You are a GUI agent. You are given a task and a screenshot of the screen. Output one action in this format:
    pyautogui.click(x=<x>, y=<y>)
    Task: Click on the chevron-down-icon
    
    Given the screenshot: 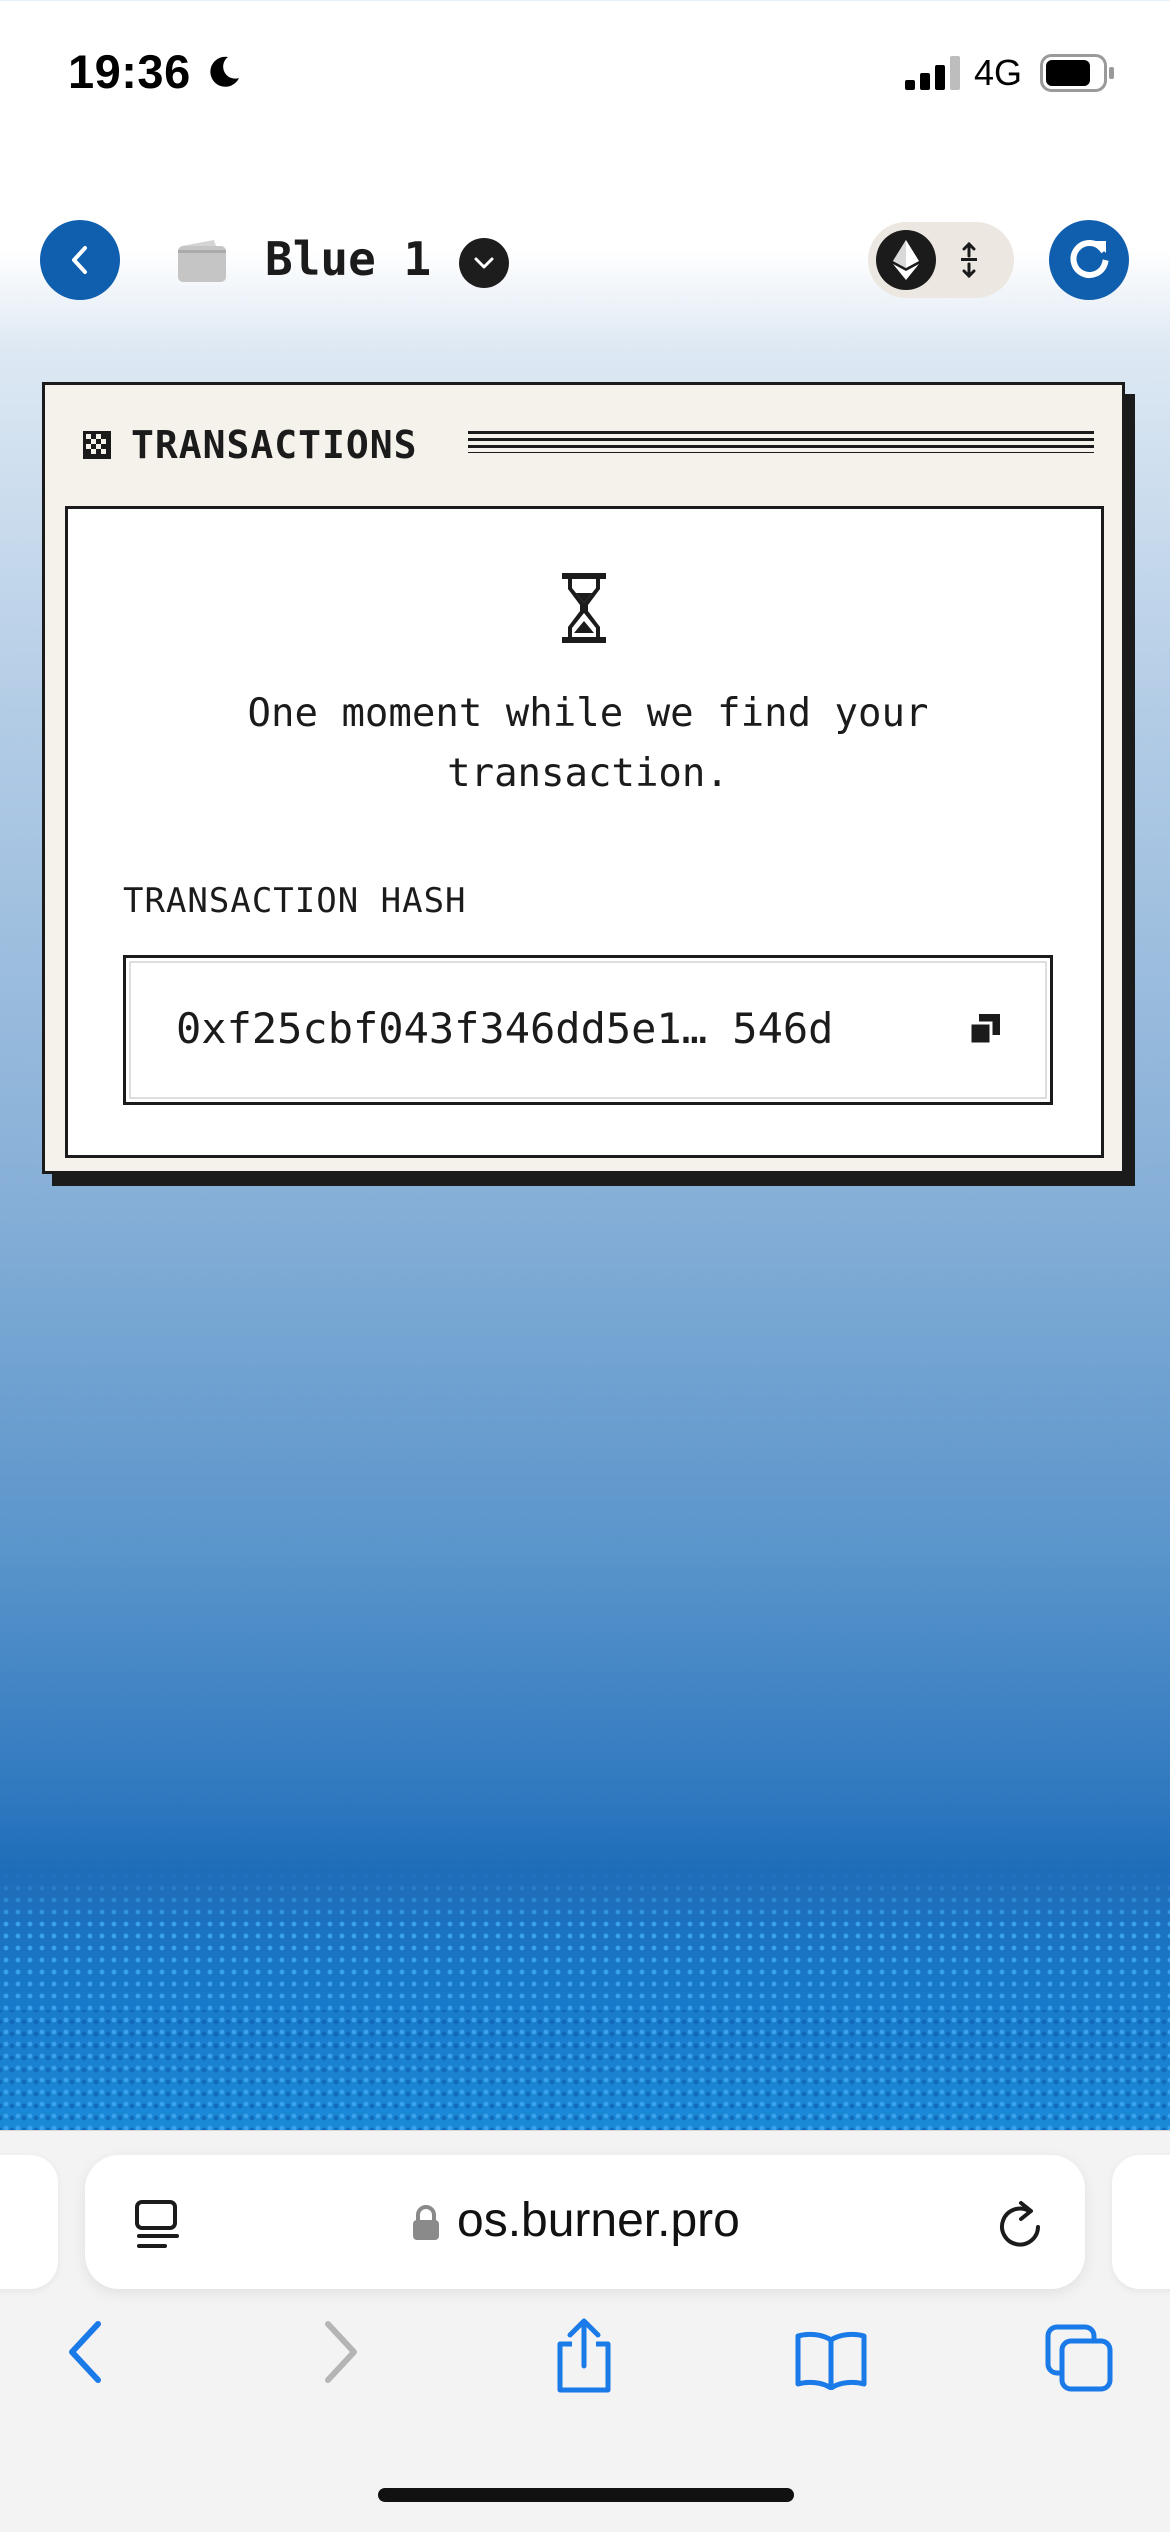 What is the action you would take?
    pyautogui.click(x=484, y=263)
    